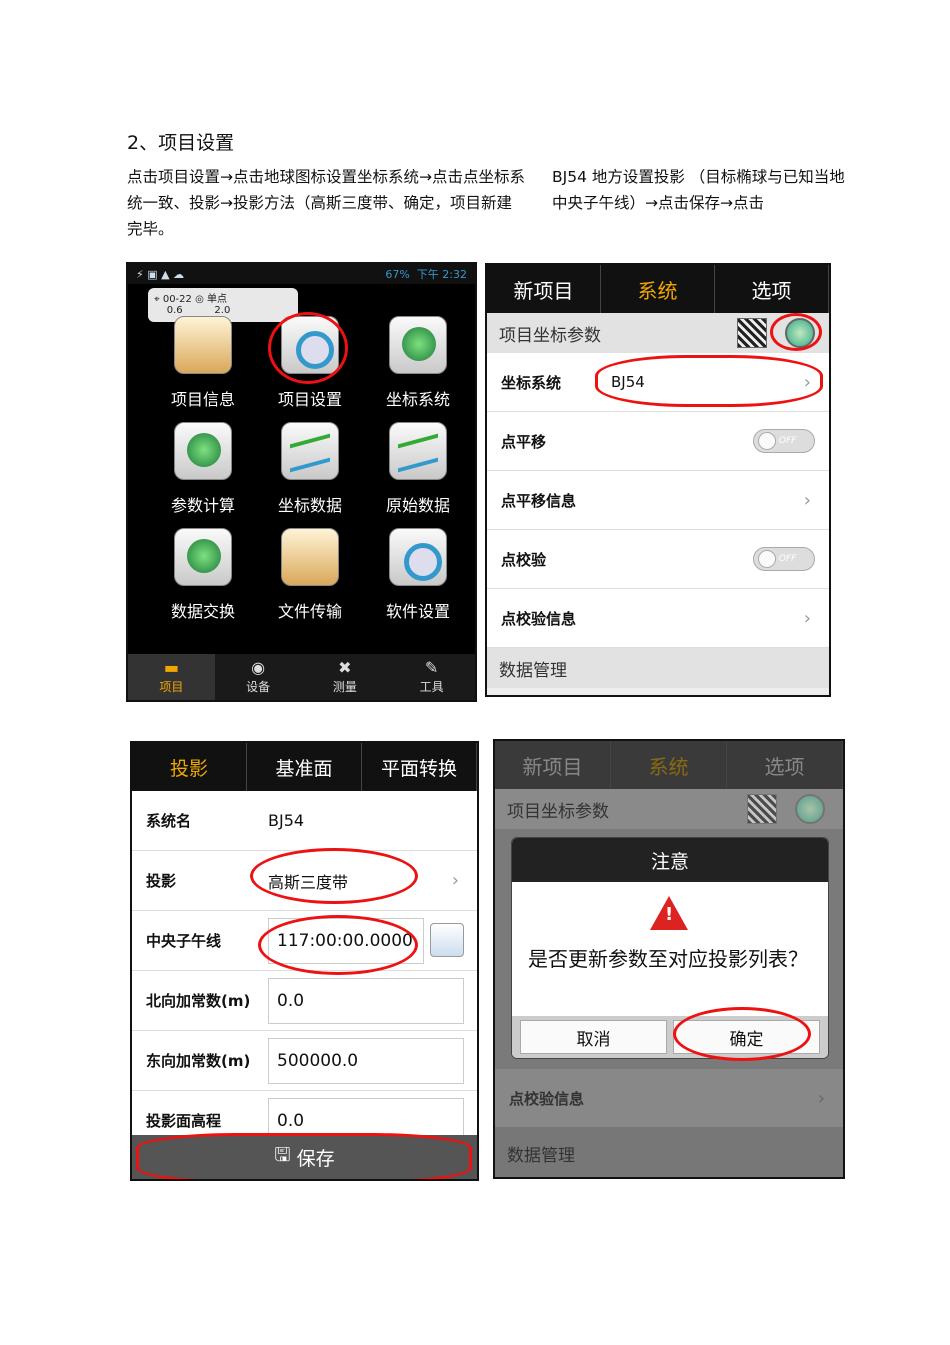 The image size is (950, 1345). I want to click on tip-vrms: 2.0, so click(222, 310).